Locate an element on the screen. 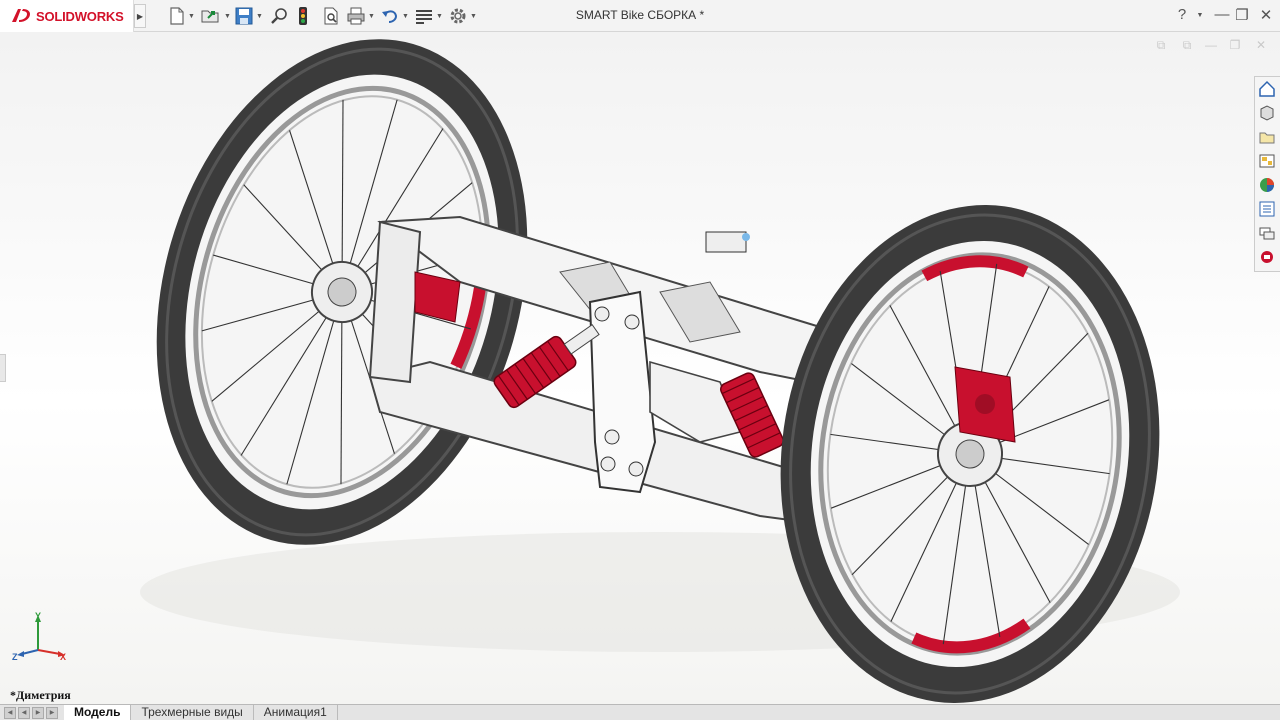 The image size is (1280, 720). 3d-parts-icon is located at coordinates (1267, 113).